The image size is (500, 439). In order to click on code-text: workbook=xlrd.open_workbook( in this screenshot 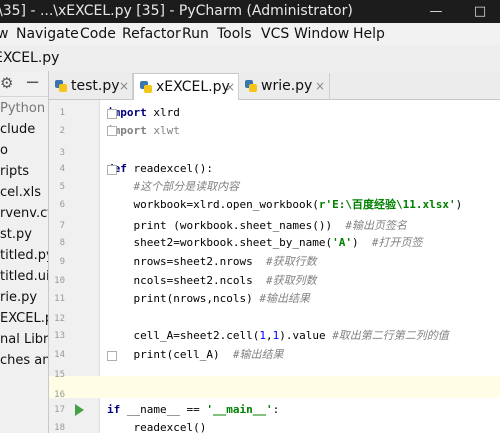, I will do `click(213, 204)`.